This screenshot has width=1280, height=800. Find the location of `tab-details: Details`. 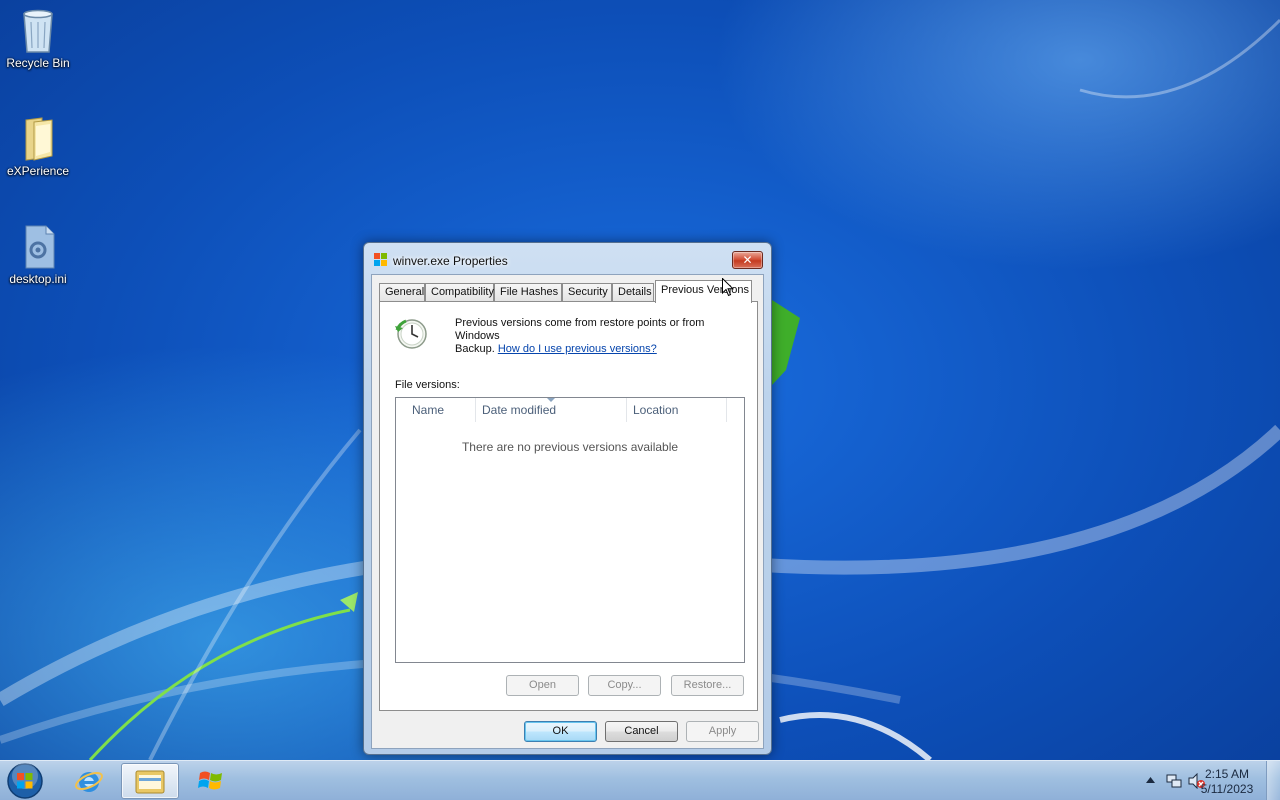

tab-details: Details is located at coordinates (633, 292).